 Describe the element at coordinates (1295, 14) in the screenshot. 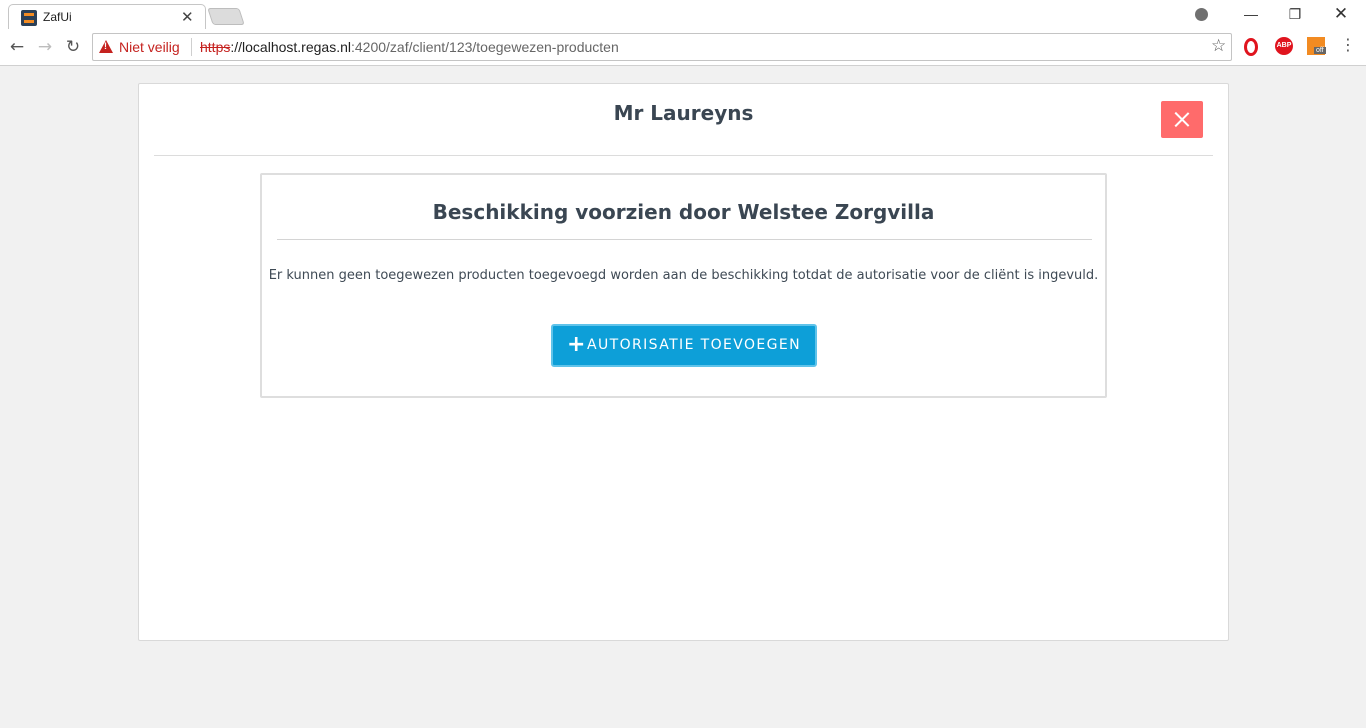

I see `maximize-button: ❐` at that location.